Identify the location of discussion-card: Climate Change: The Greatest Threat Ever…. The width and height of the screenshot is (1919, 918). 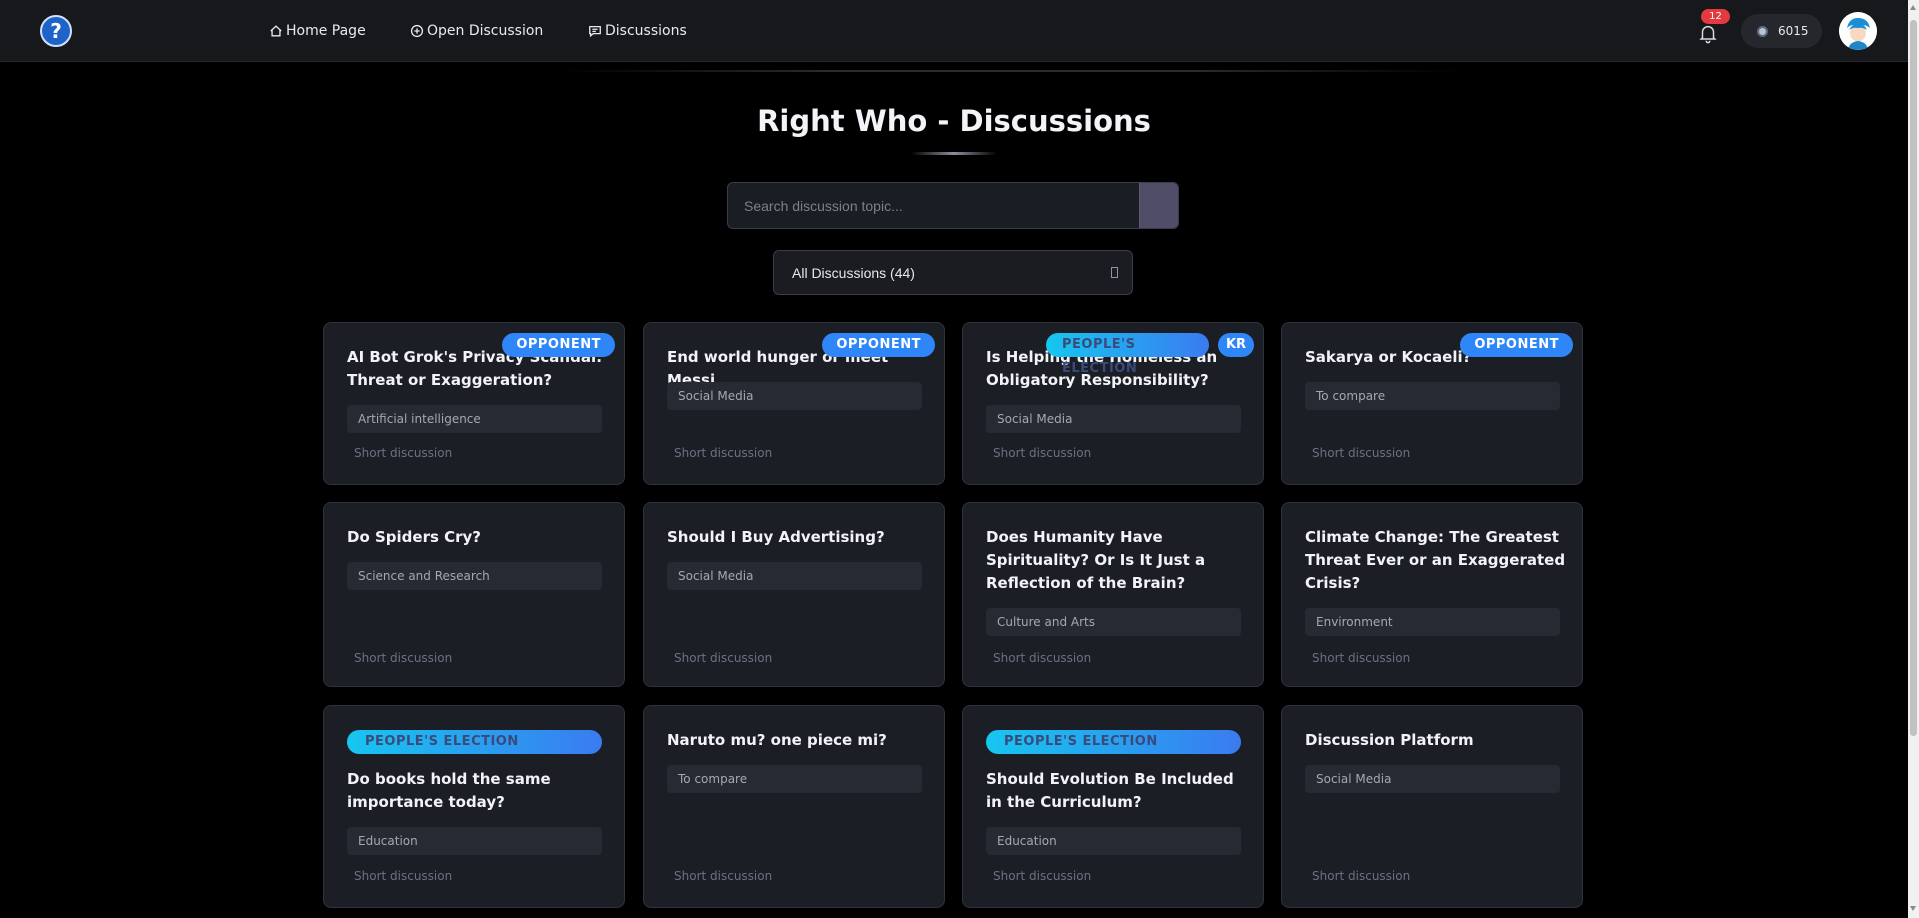
(1432, 594).